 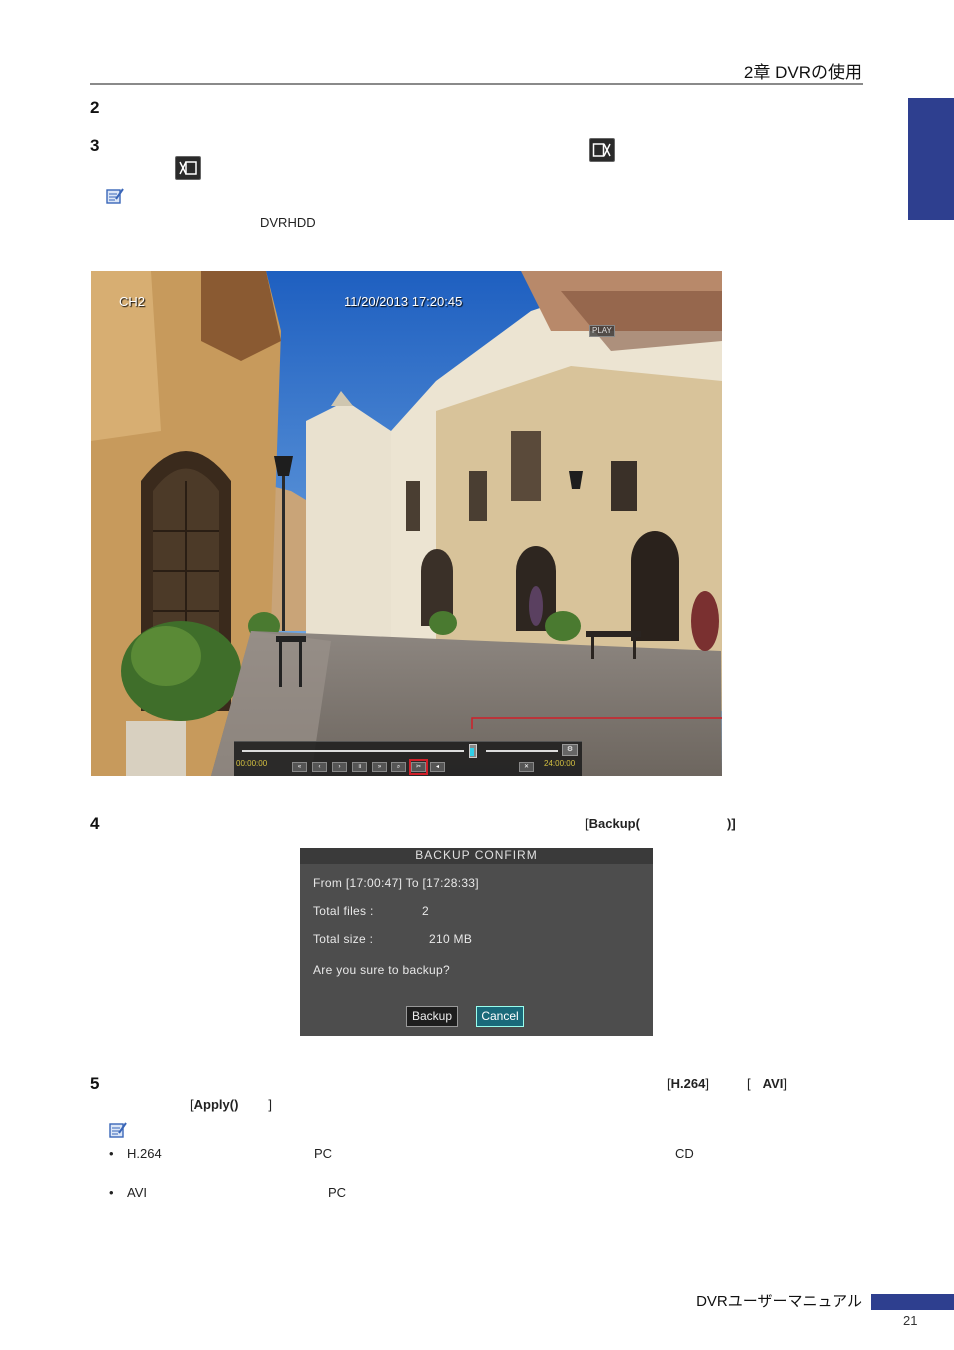 I want to click on bullet-1-format: H.264, so click(x=144, y=1153).